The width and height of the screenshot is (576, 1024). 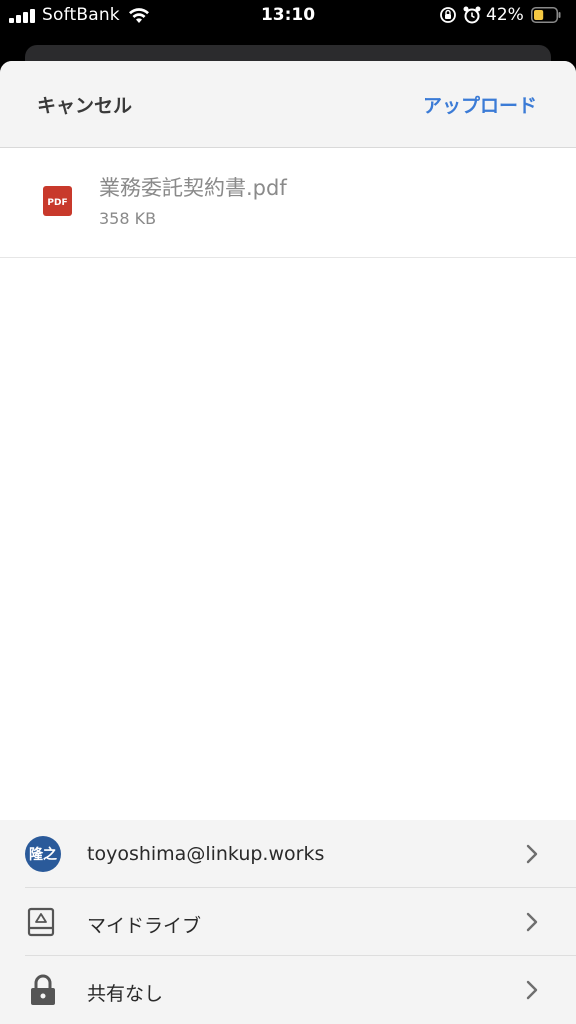 I want to click on nav-bar: キャンセル アップロード, so click(x=288, y=104).